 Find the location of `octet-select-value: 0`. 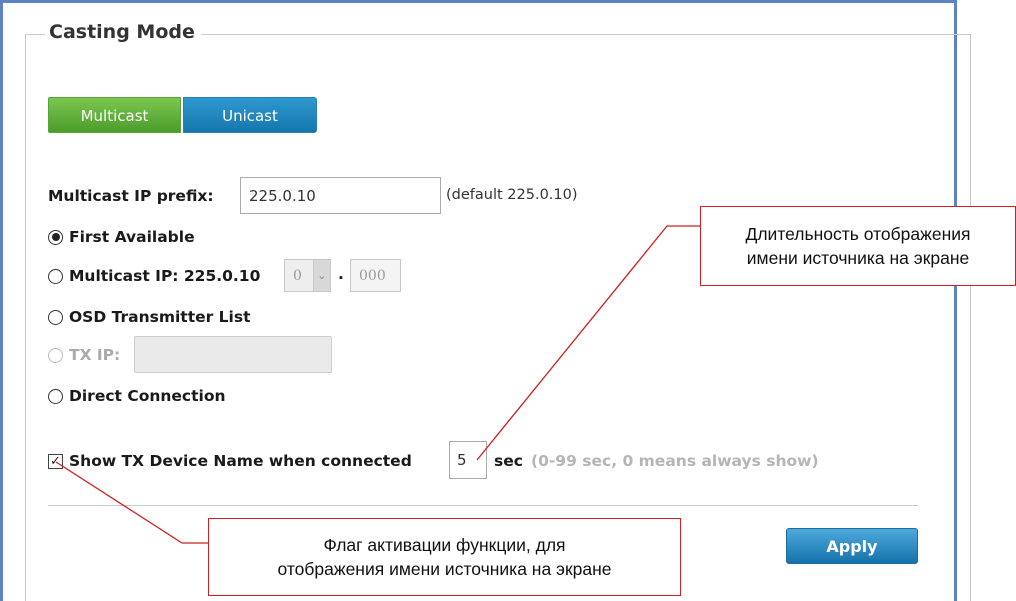

octet-select-value: 0 is located at coordinates (297, 275).